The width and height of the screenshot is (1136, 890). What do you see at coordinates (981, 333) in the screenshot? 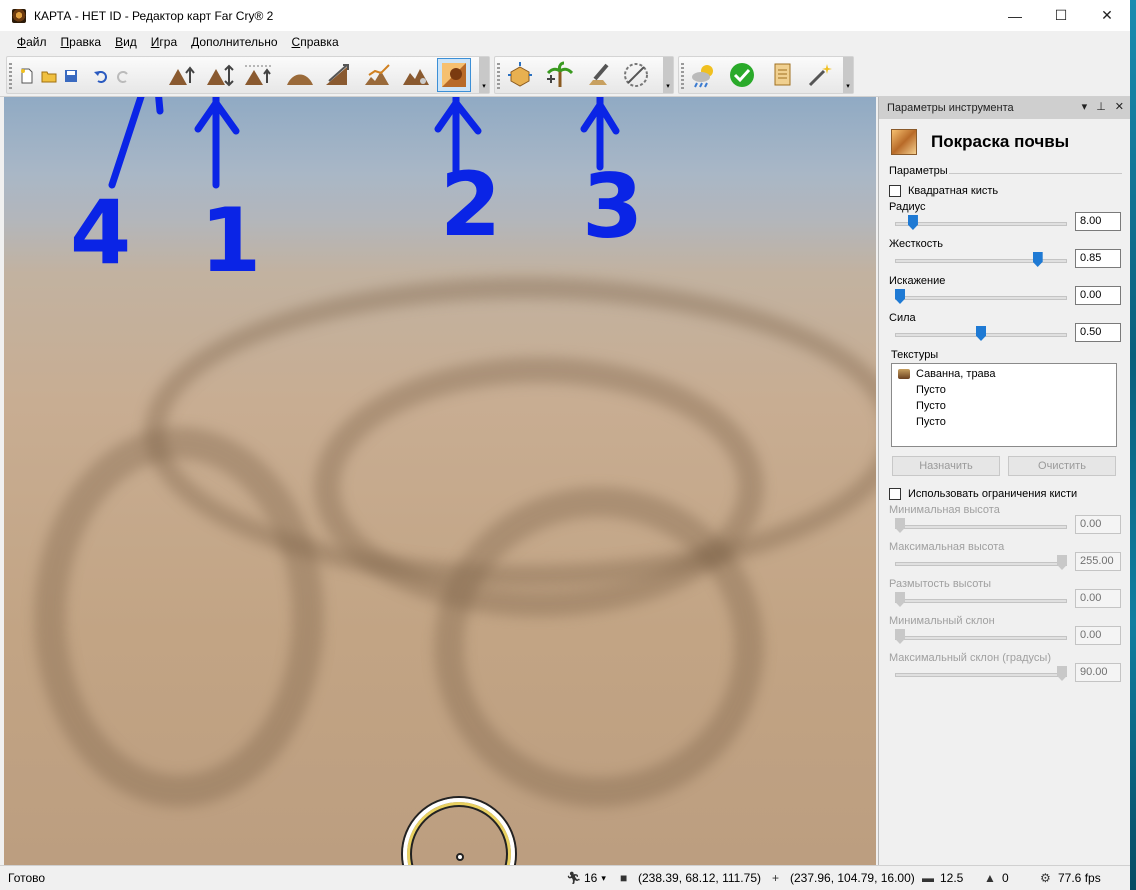
I see `strength-slider-thumb` at bounding box center [981, 333].